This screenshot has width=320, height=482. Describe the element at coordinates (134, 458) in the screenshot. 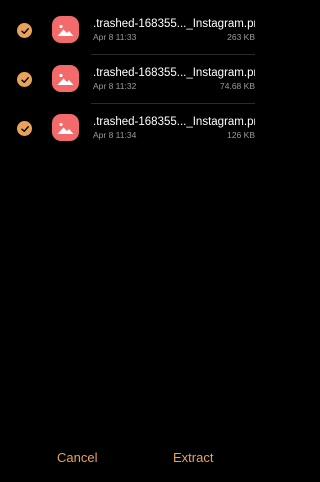

I see `dialog-actions: Cancel Extract` at that location.